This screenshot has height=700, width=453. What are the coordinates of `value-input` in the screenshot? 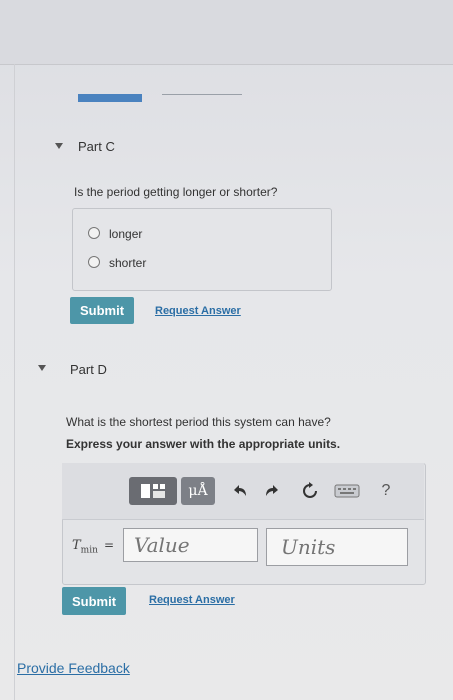 It's located at (190, 545).